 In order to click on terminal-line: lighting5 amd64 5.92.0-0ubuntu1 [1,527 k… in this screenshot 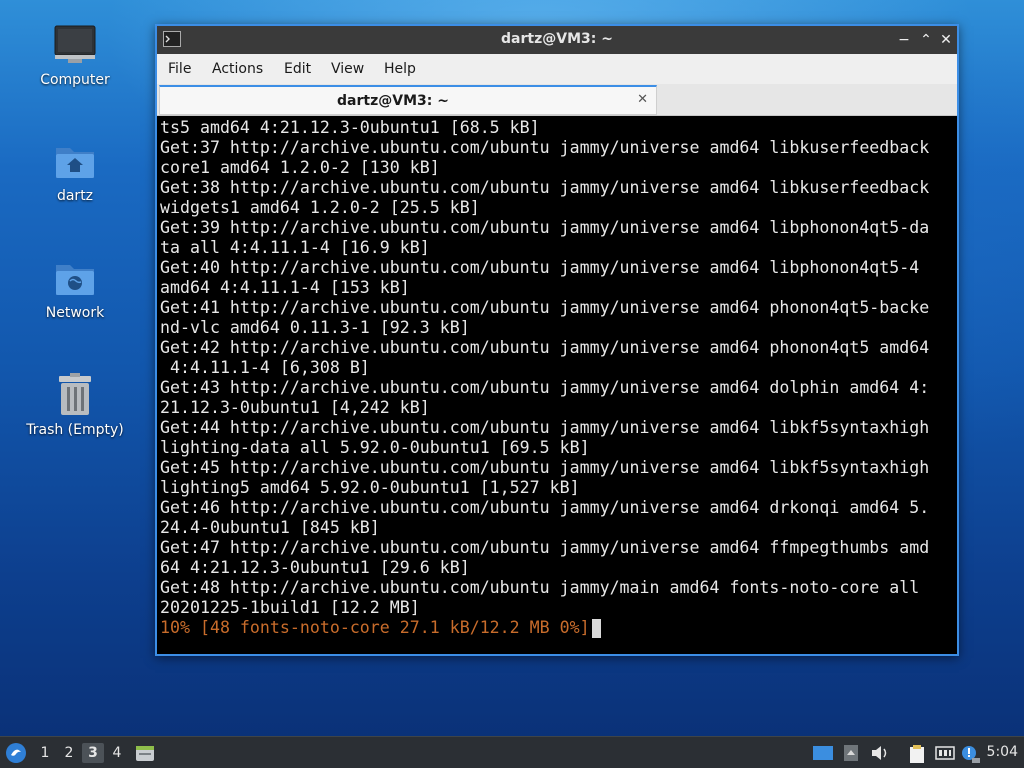, I will do `click(370, 487)`.